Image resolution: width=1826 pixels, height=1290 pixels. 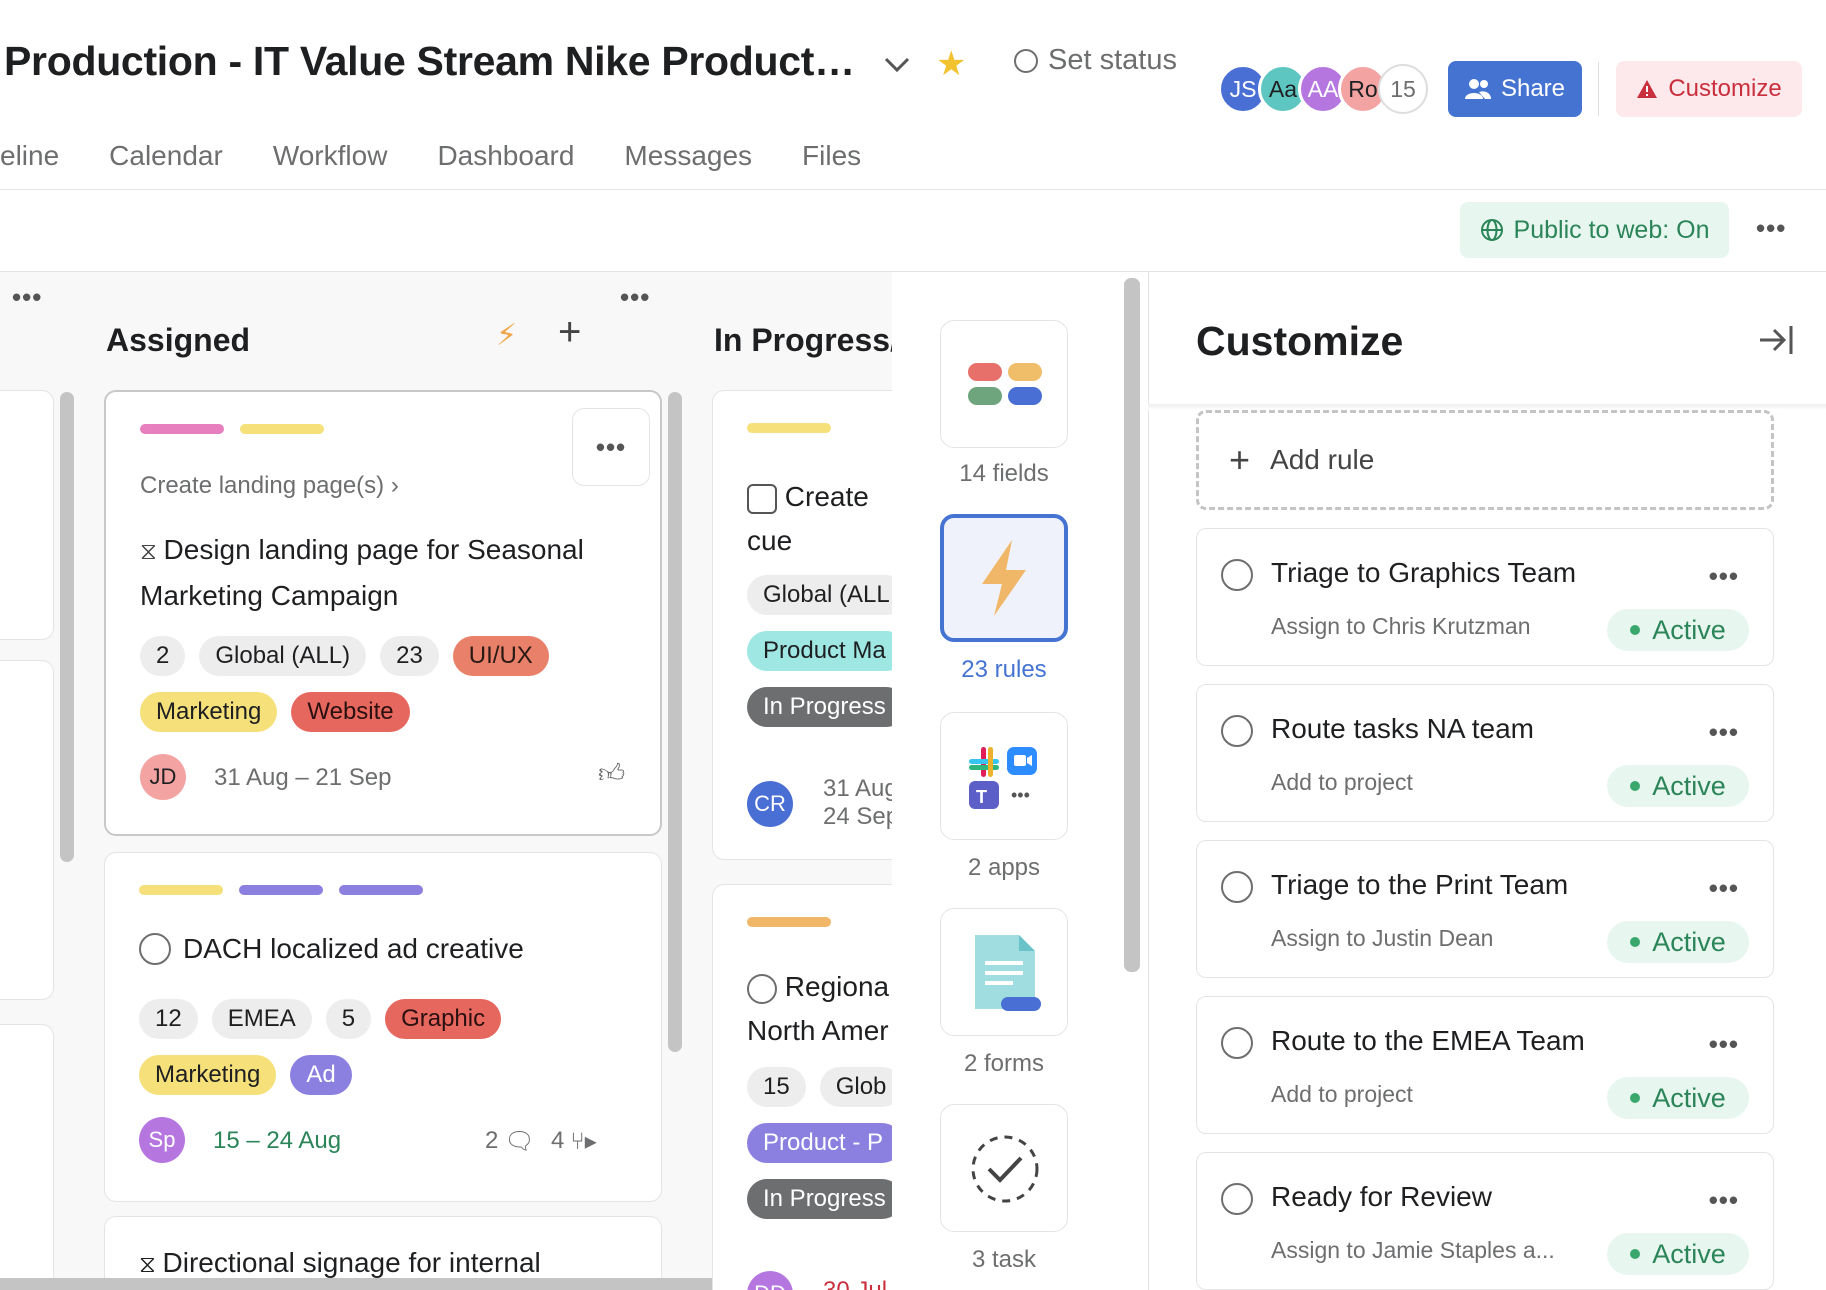 I want to click on subtask-count: 4 ⑂▸, so click(x=574, y=1141).